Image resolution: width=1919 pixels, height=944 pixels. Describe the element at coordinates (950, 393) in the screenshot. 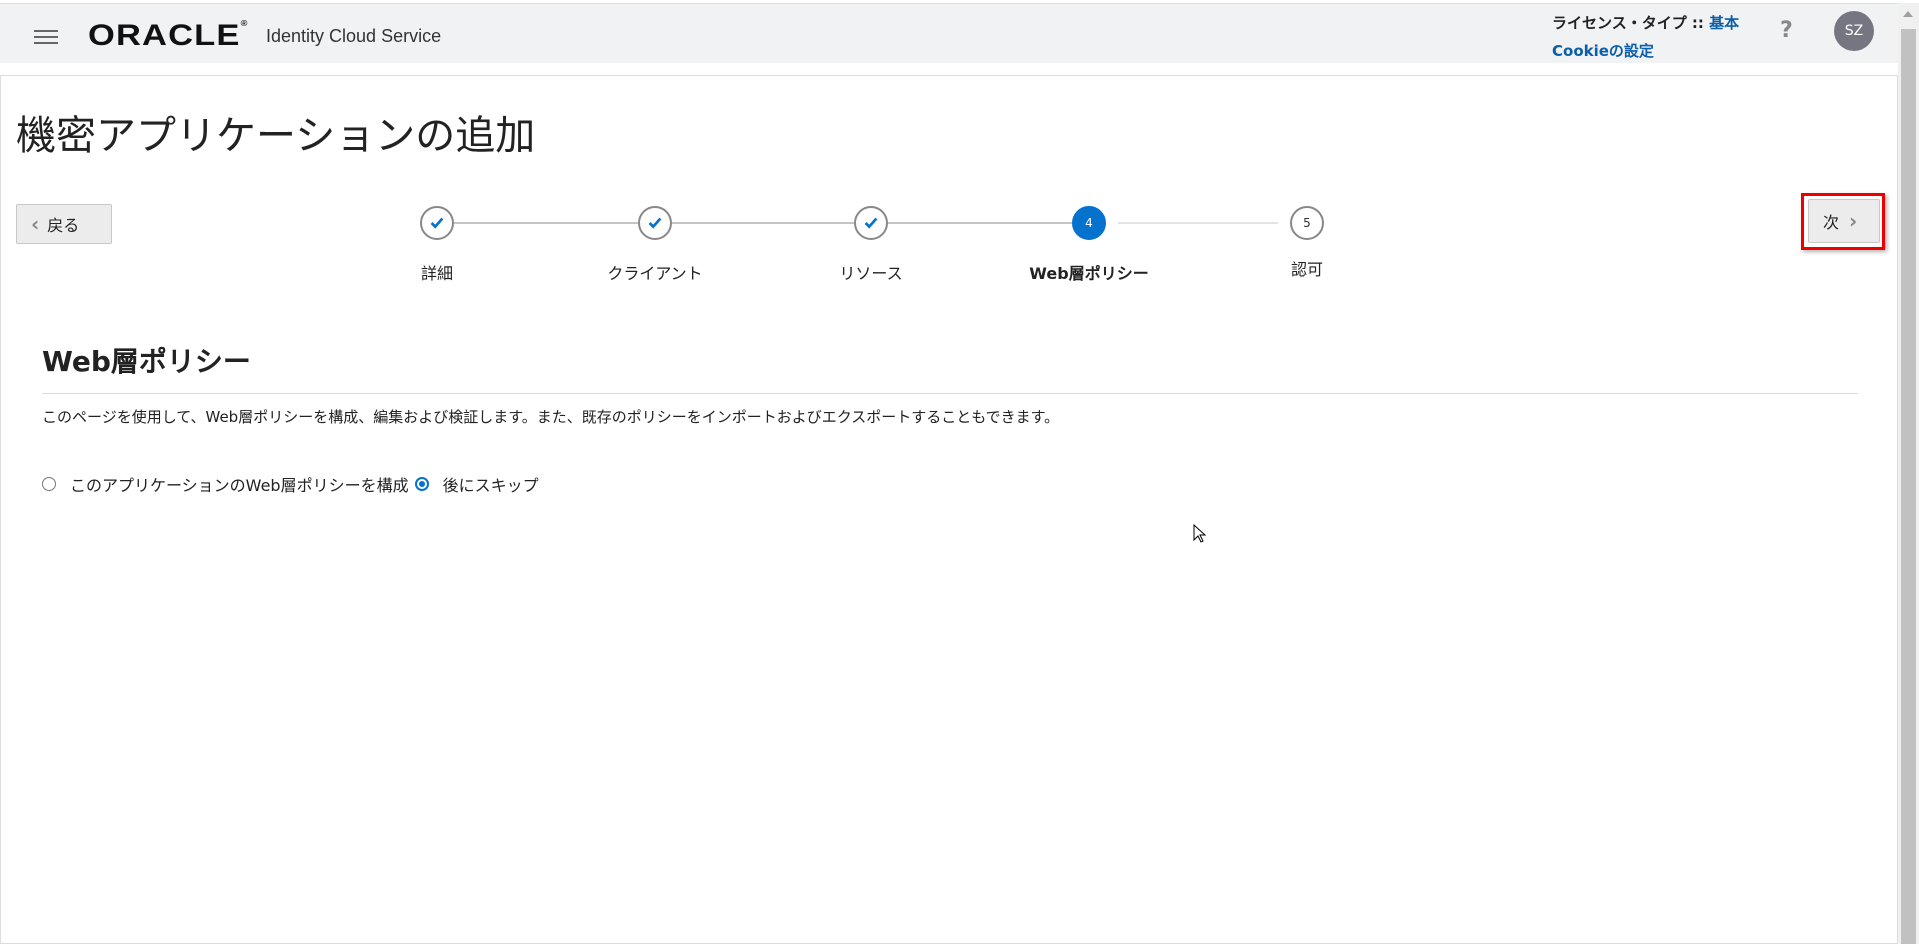

I see `divider` at that location.